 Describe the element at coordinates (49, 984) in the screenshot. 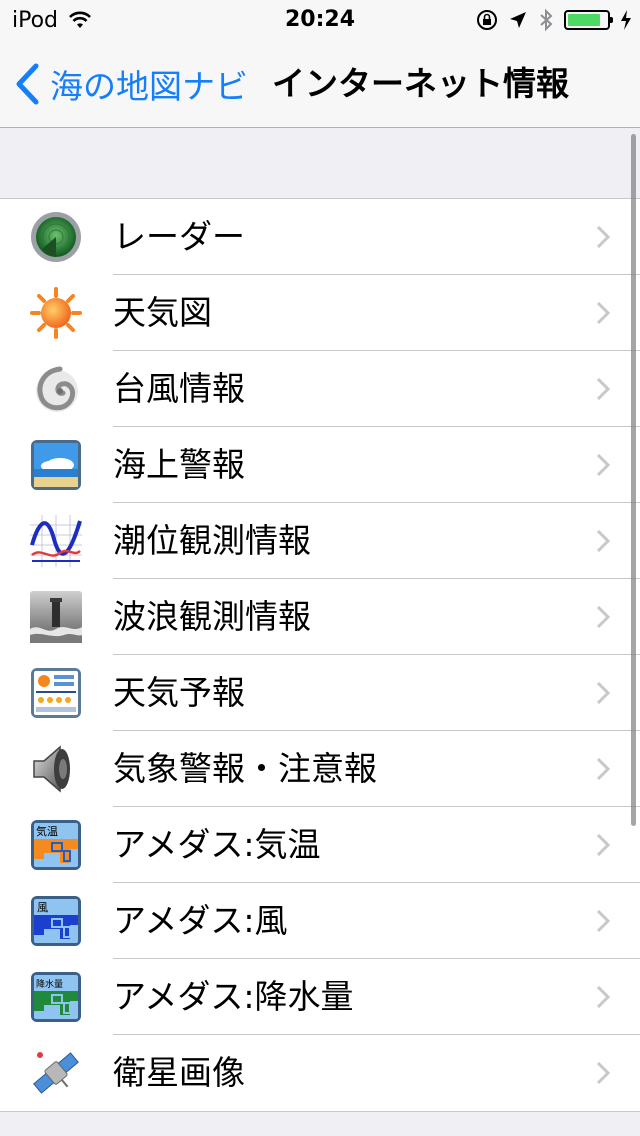

I see `icon-caption: 降水量` at that location.